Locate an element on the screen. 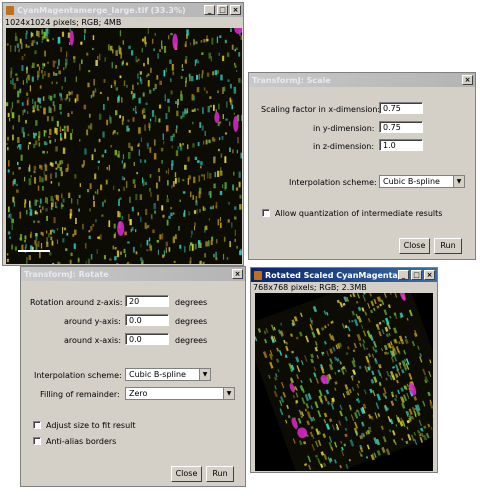 The width and height of the screenshot is (480, 496). rotation-x-field: 0.0 is located at coordinates (147, 339).